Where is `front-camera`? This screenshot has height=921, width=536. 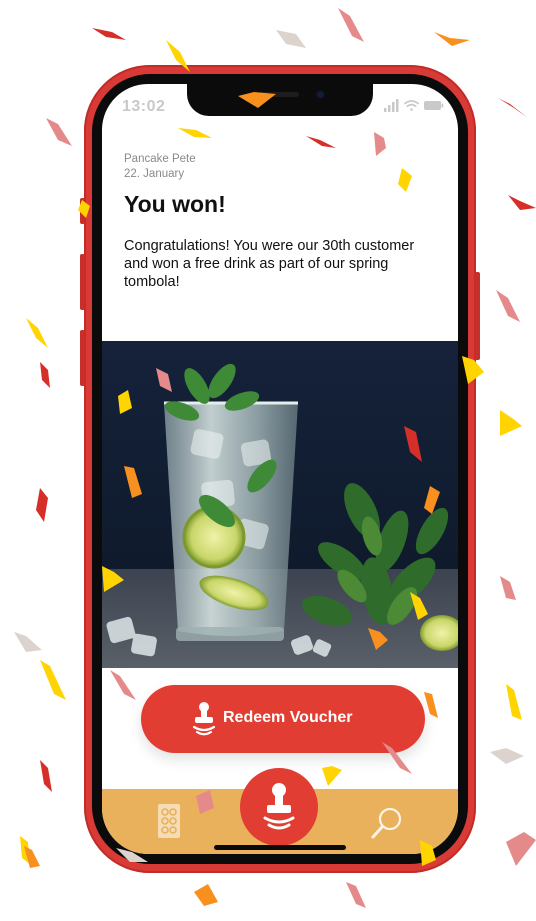 front-camera is located at coordinates (320, 94).